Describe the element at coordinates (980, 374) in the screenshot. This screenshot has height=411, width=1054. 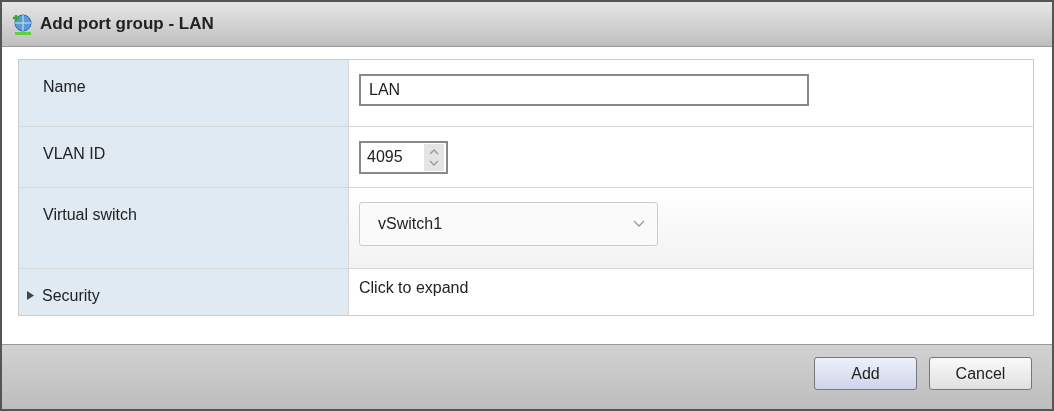
I see `cancel-button: Cancel` at that location.